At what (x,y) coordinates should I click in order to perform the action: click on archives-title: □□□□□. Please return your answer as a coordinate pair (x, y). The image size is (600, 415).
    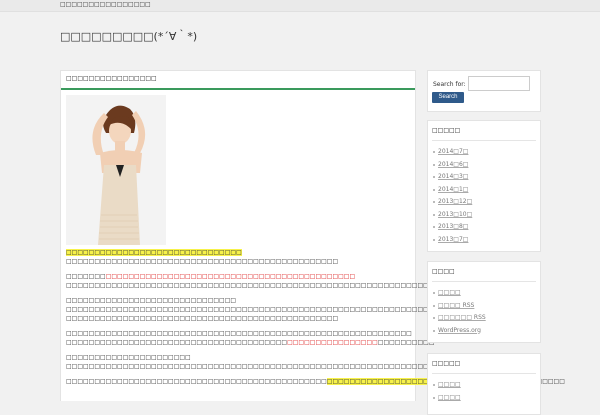
    Looking at the image, I should click on (446, 130).